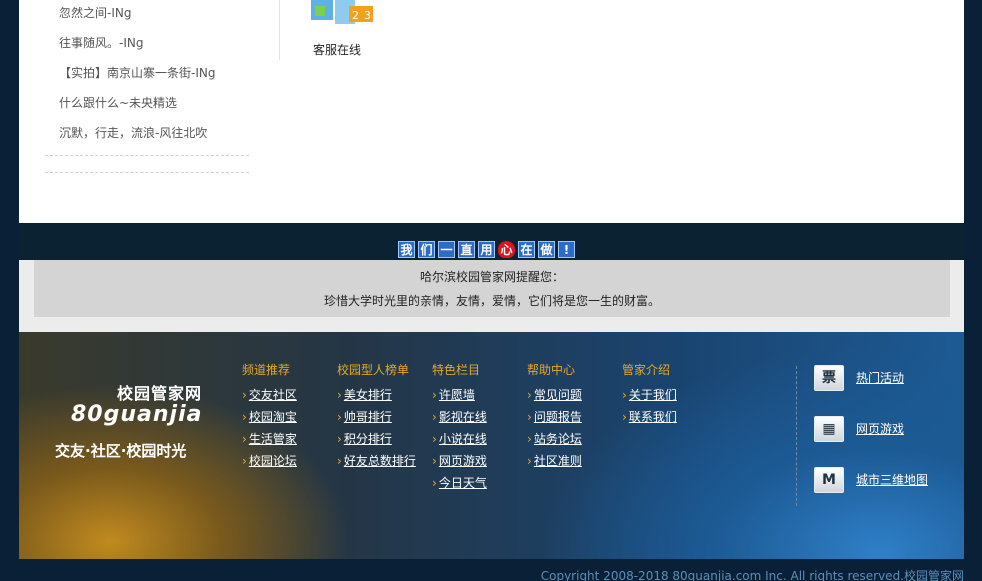 This screenshot has width=982, height=581. What do you see at coordinates (376, 463) in the screenshot?
I see `footer-link: 好友总数排行` at bounding box center [376, 463].